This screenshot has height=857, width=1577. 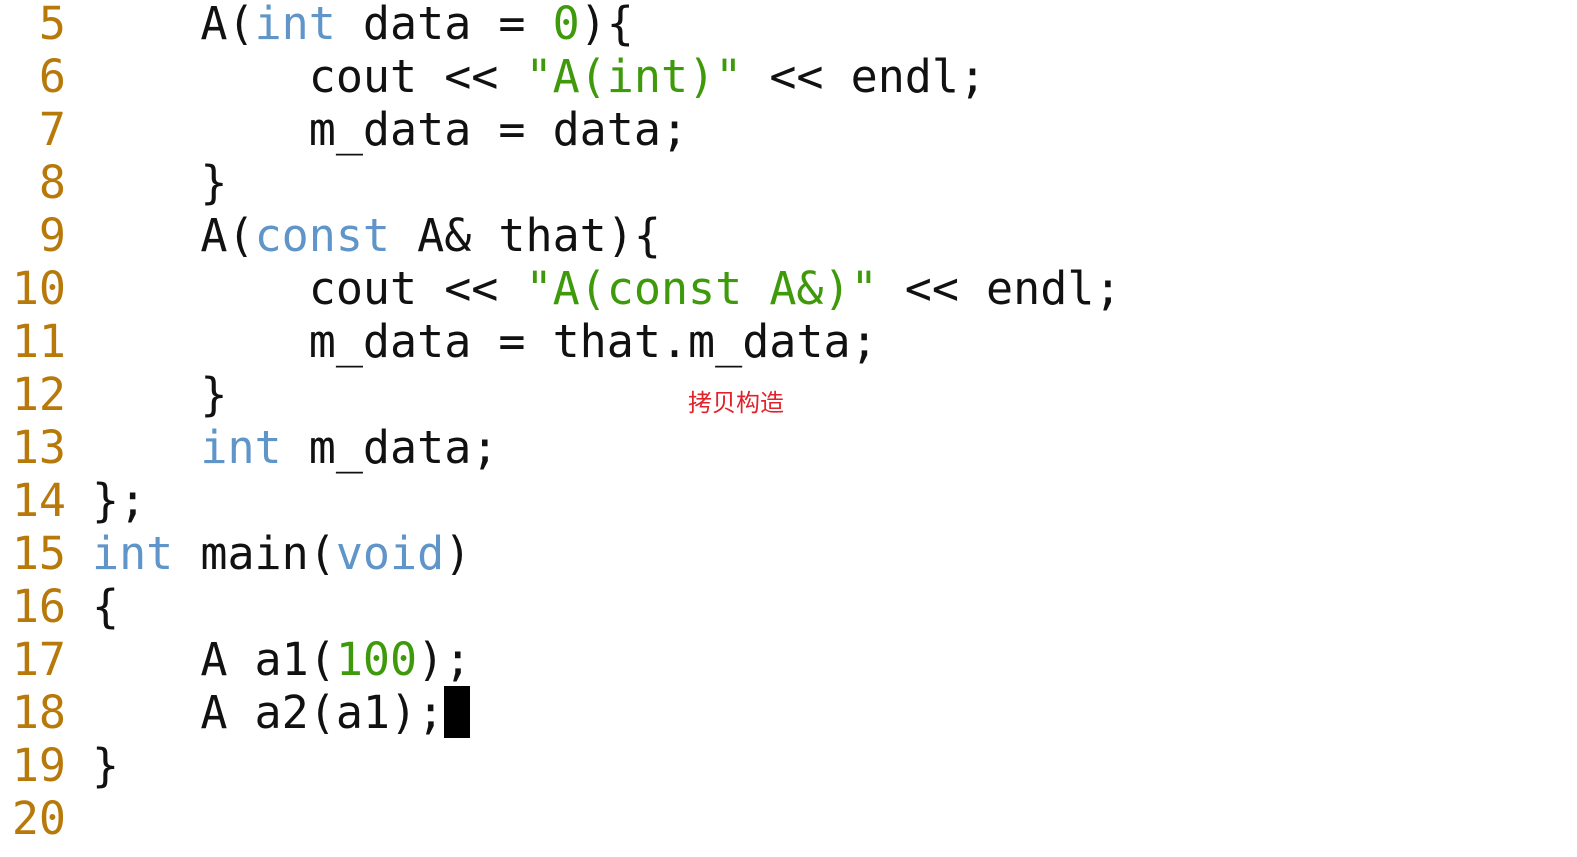 I want to click on code-line: 10 cout << "A(const A&)" << endl;, so click(x=788, y=288).